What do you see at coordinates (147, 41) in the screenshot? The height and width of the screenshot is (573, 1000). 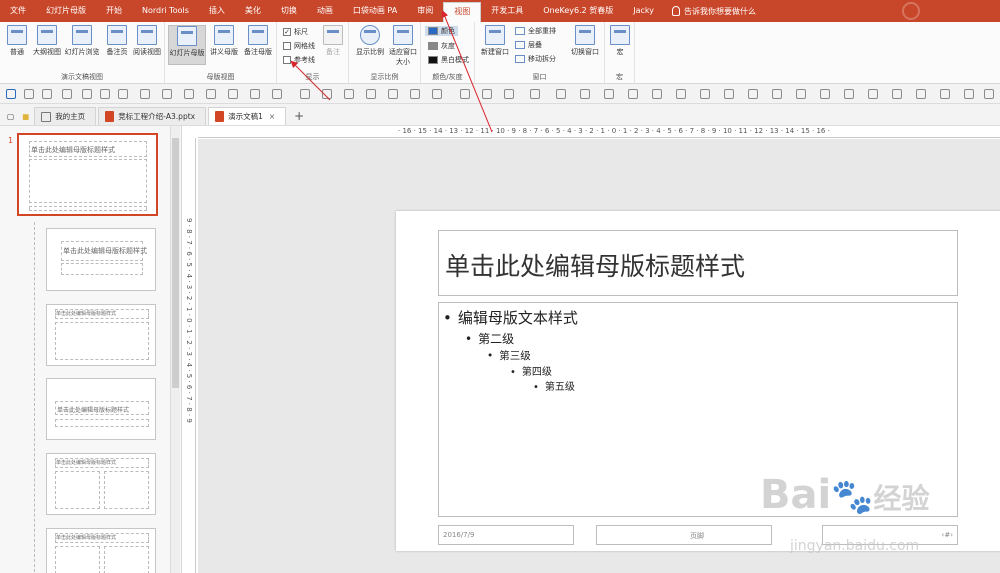 I see `reading-view-button: 阅读视图` at bounding box center [147, 41].